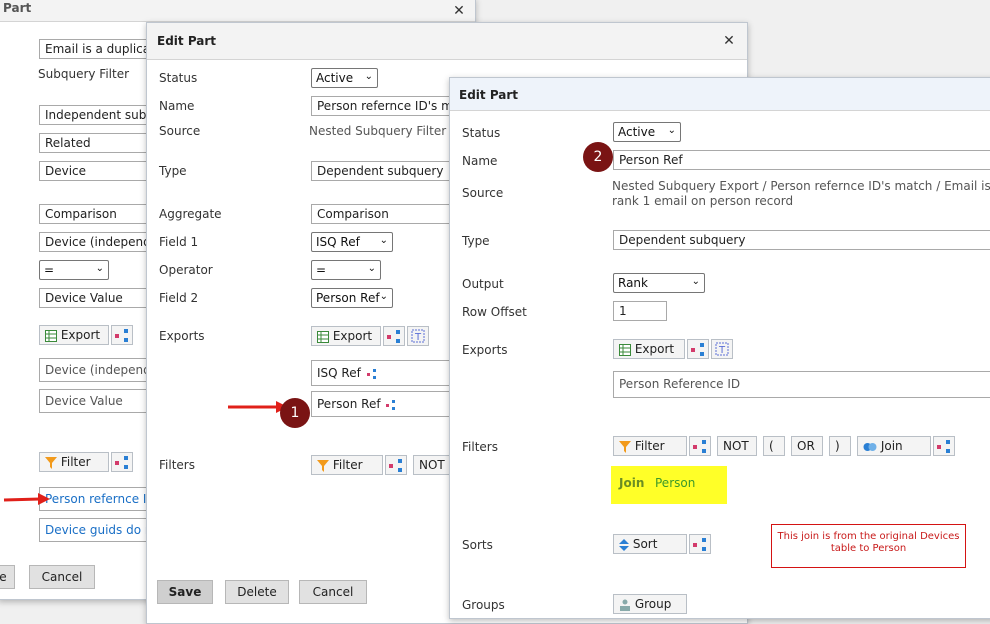  I want to click on middle-type-input: Dependent subquery, so click(386, 171).